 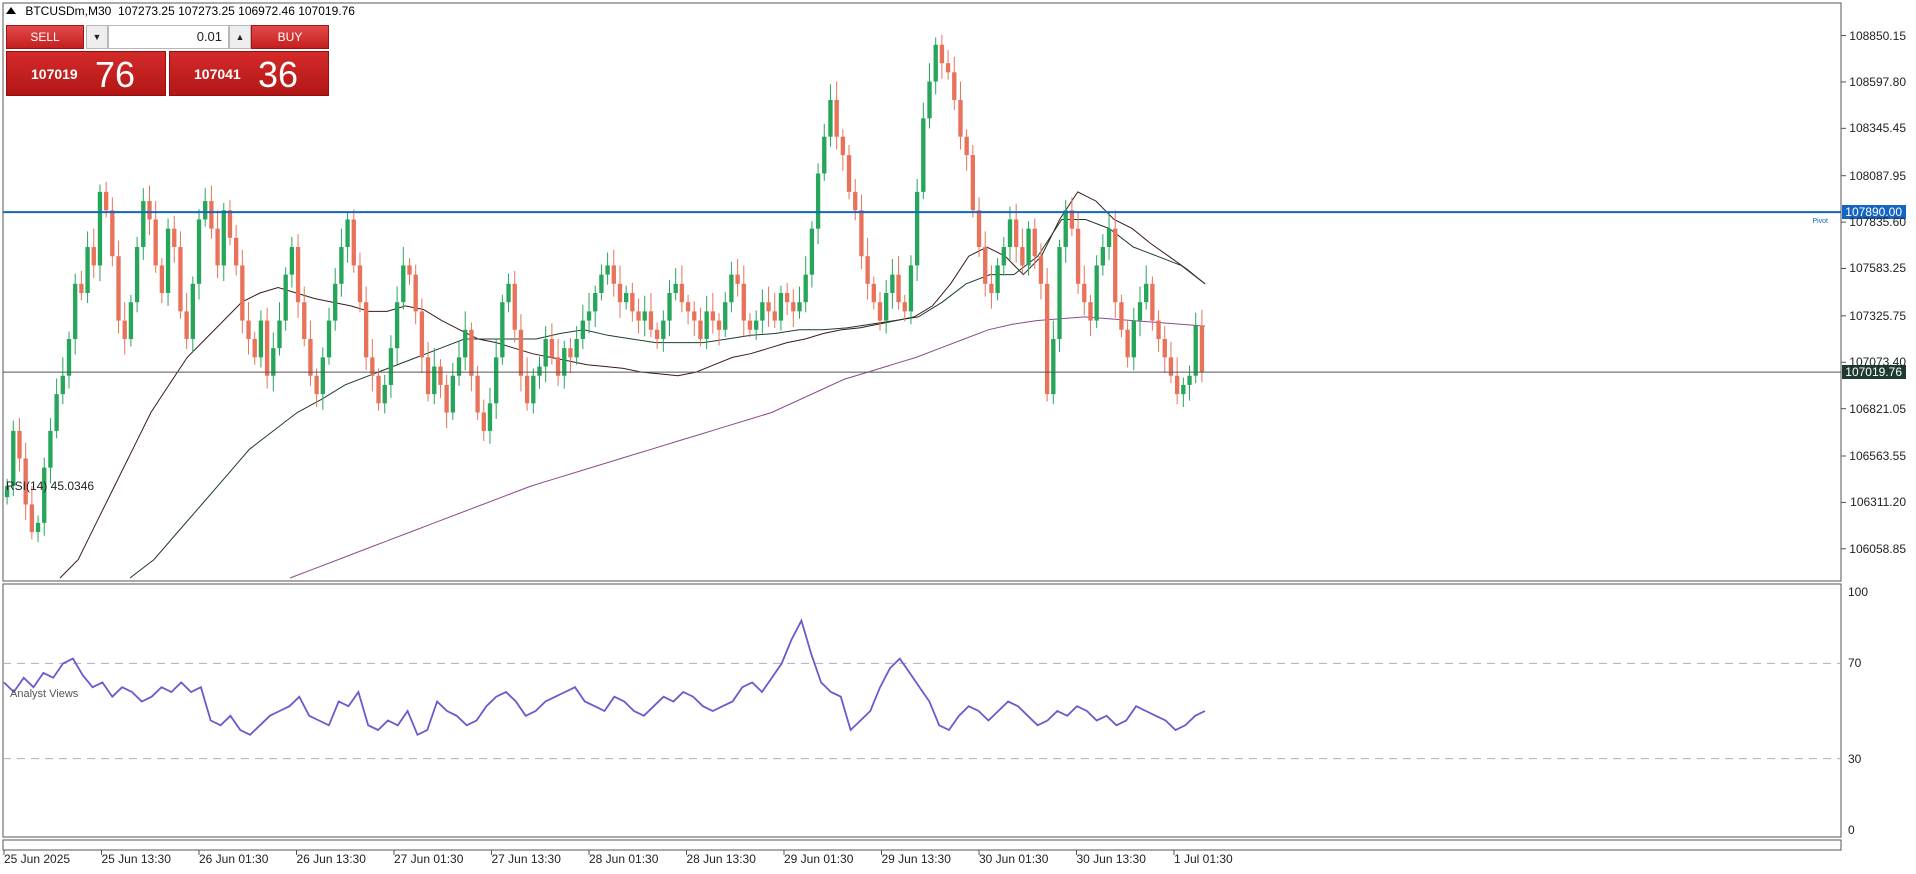 I want to click on analyst-views-label: Analyst Views, so click(x=44, y=694).